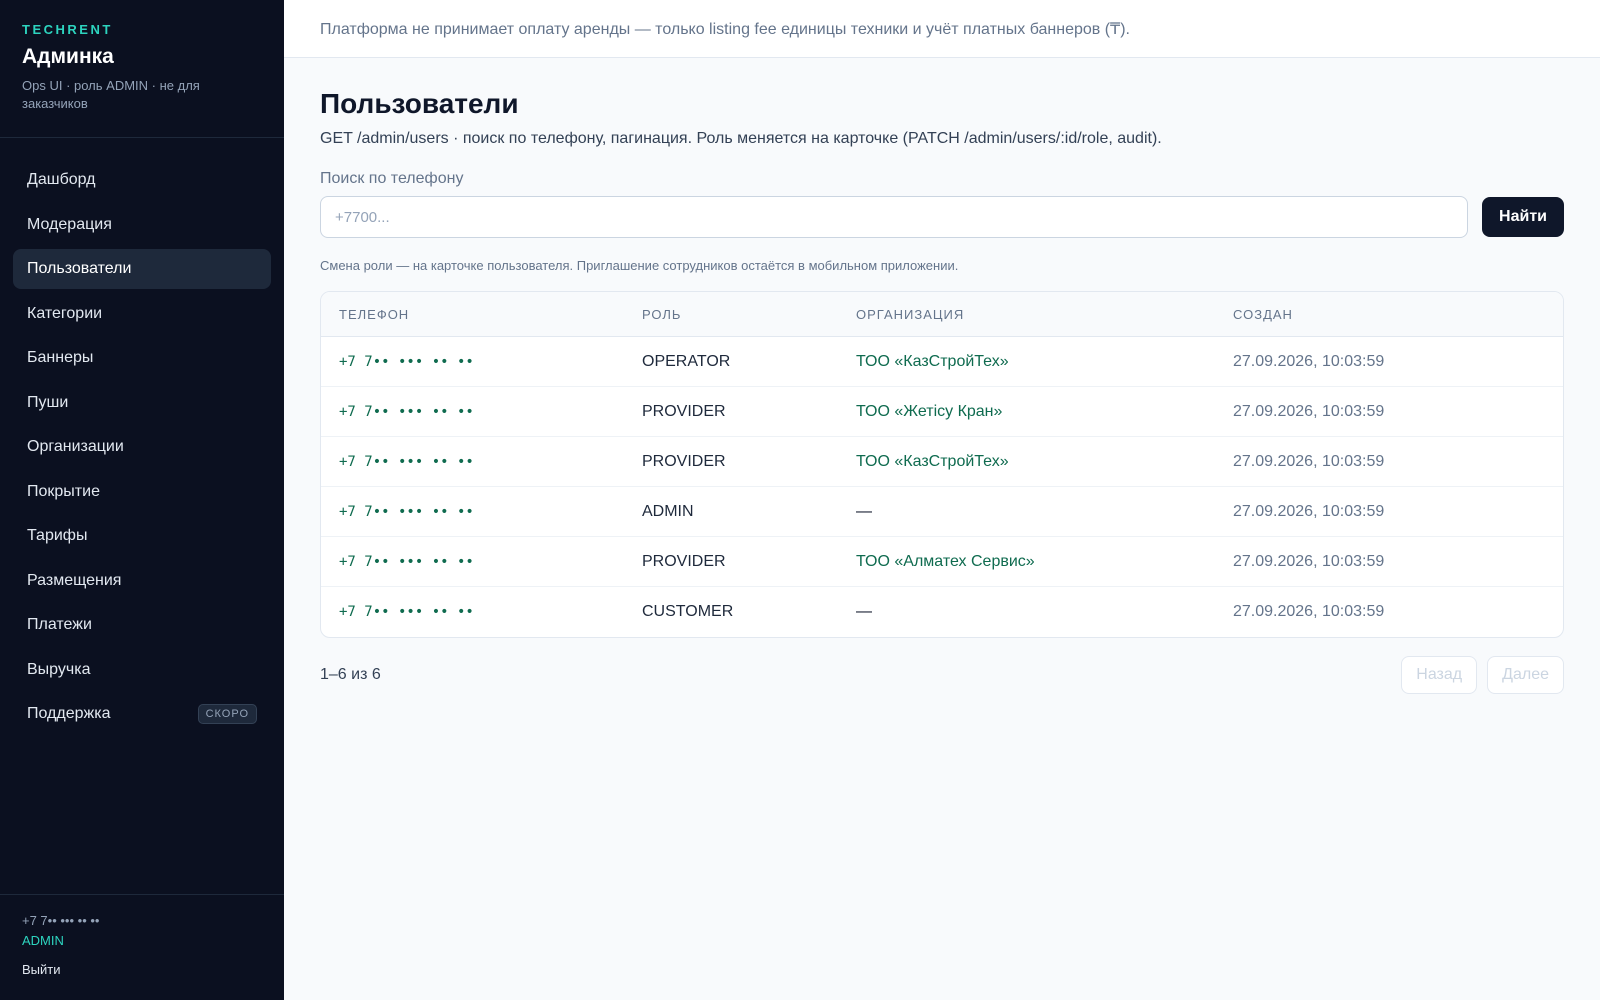 This screenshot has width=1600, height=1000. I want to click on sidebar-item-label: Пользователи, so click(79, 268).